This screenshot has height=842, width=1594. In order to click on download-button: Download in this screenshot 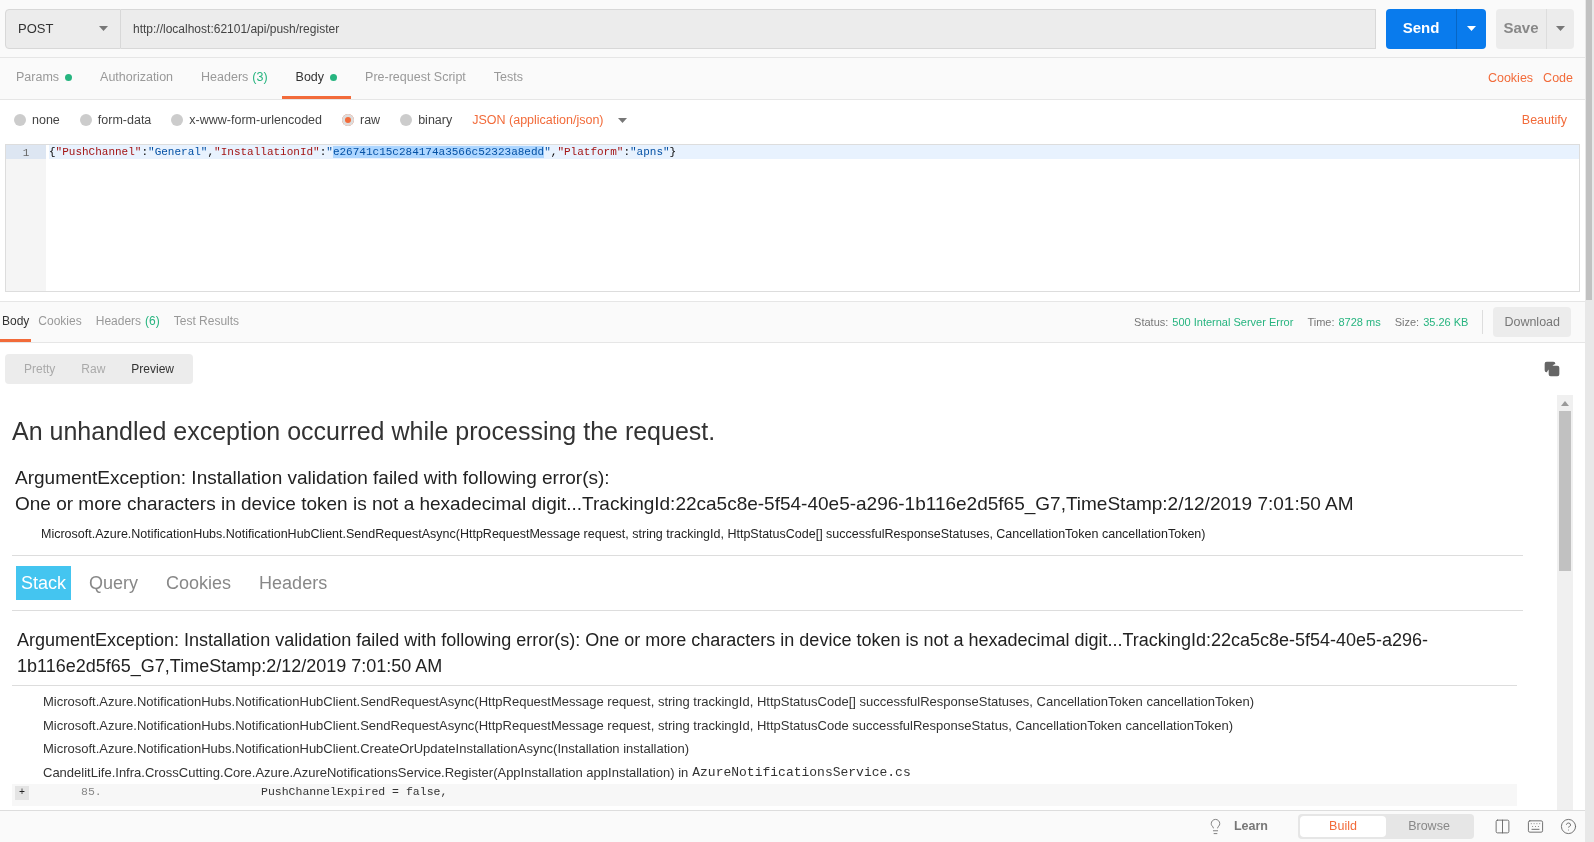, I will do `click(1532, 322)`.